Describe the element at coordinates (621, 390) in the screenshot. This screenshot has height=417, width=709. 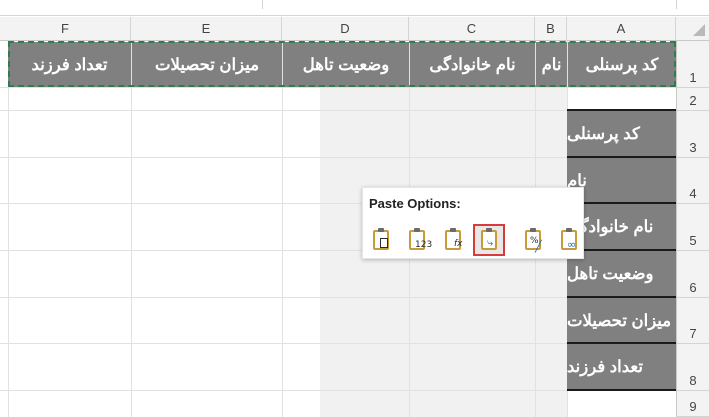
I see `cell-border` at that location.